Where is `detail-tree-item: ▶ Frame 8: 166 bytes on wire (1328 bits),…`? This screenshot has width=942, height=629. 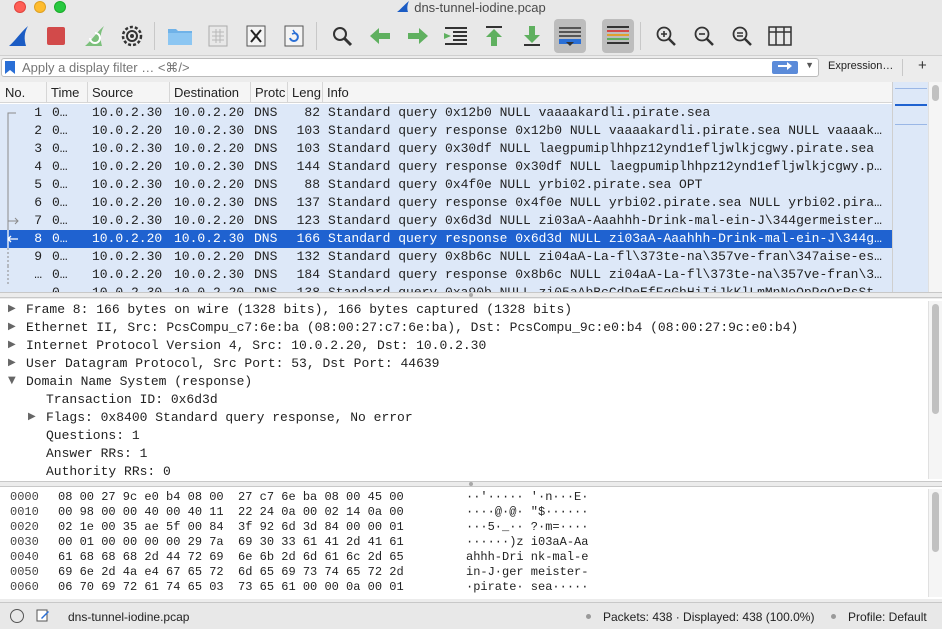 detail-tree-item: ▶ Frame 8: 166 bytes on wire (1328 bits),… is located at coordinates (464, 310).